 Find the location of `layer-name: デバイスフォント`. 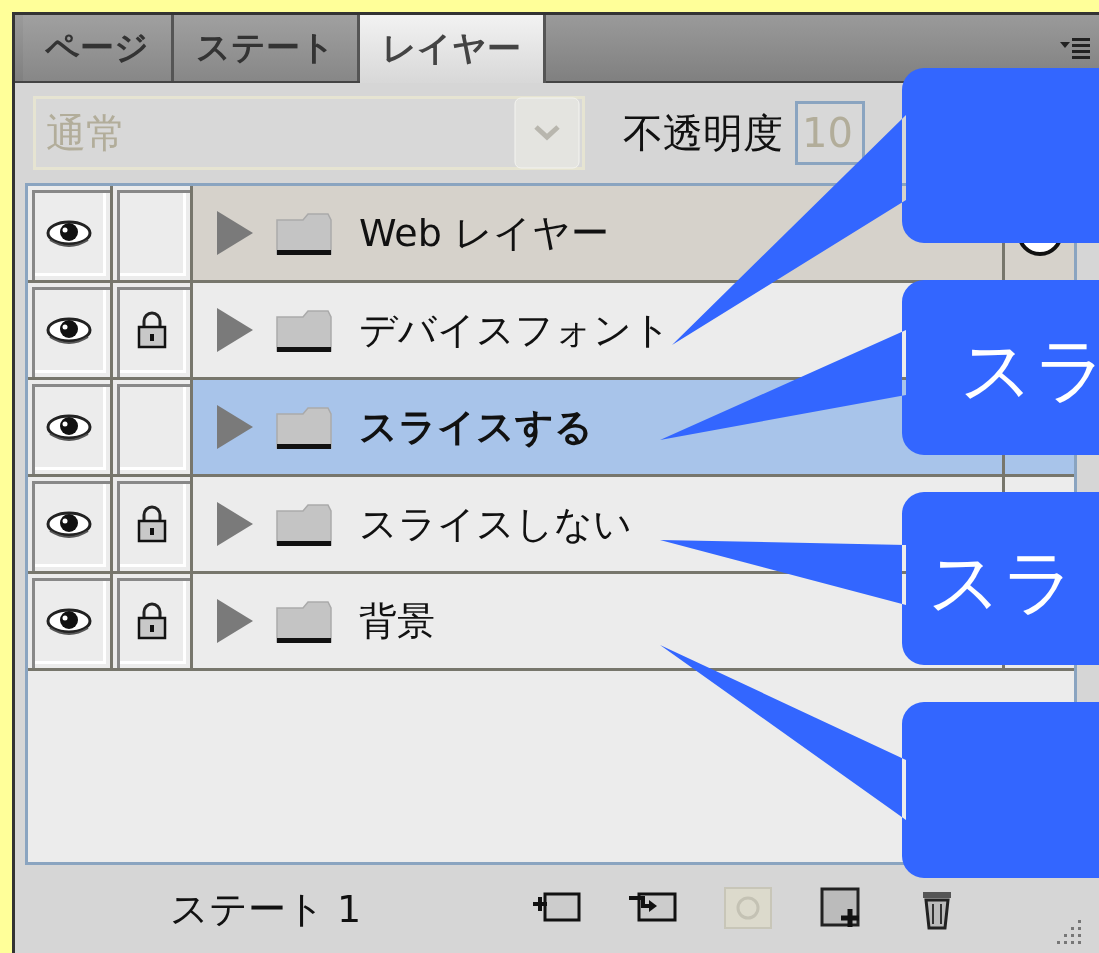

layer-name: デバイスフォント is located at coordinates (515, 330).